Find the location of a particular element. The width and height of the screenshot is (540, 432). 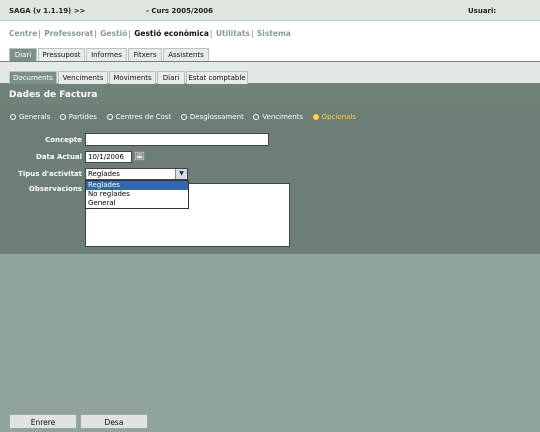

tab-venciments: Venciments is located at coordinates (83, 77).